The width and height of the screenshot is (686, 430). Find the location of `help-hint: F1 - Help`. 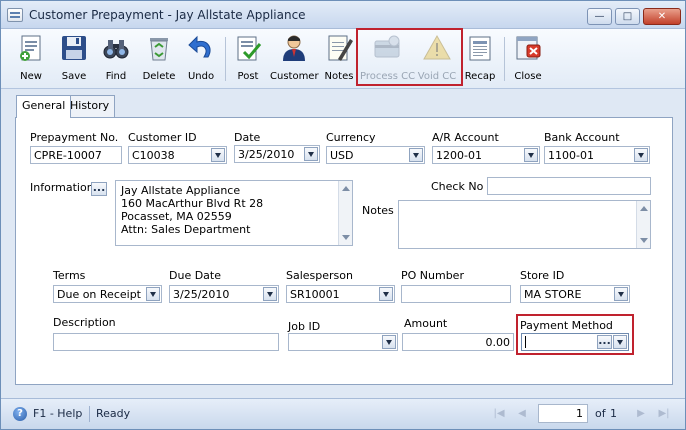

help-hint: F1 - Help is located at coordinates (58, 413).